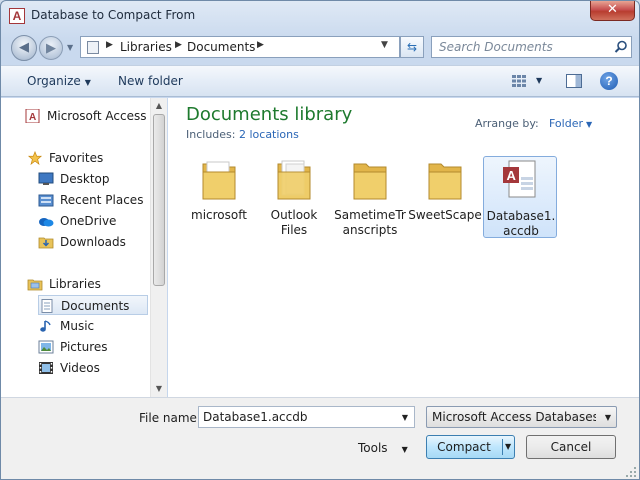  I want to click on file-type-select: Microsoft Access Databases (*.r ▼, so click(521, 417).